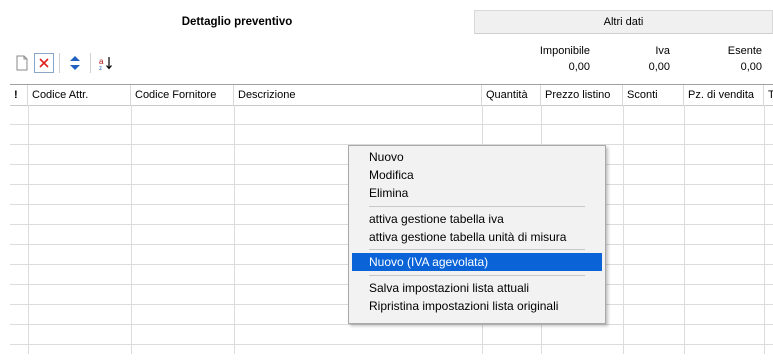  What do you see at coordinates (724, 95) in the screenshot?
I see `col-pz-di-vendita: Pz. di vendita` at bounding box center [724, 95].